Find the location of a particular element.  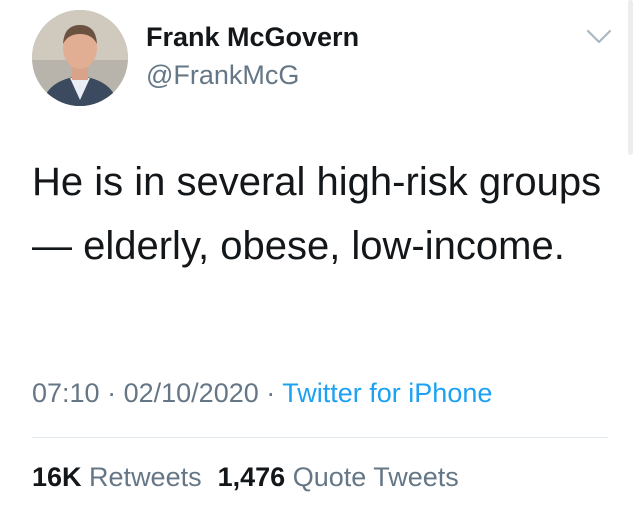

quote-tweets-stat: 1,476 Quote Tweets is located at coordinates (338, 477).